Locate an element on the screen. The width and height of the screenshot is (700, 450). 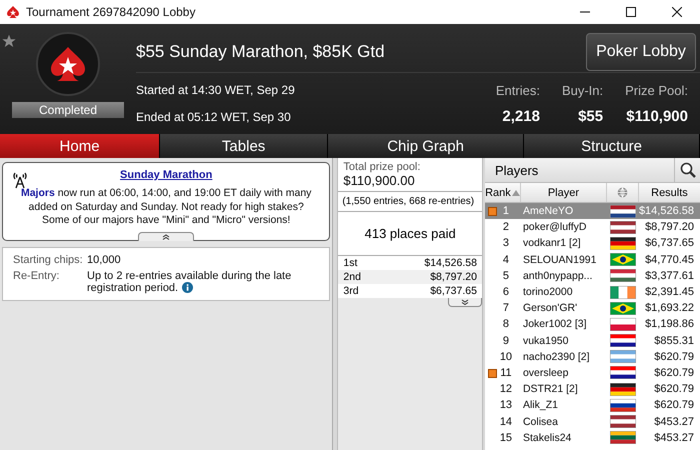
result-cell-text: $6,737.65 is located at coordinates (669, 243).